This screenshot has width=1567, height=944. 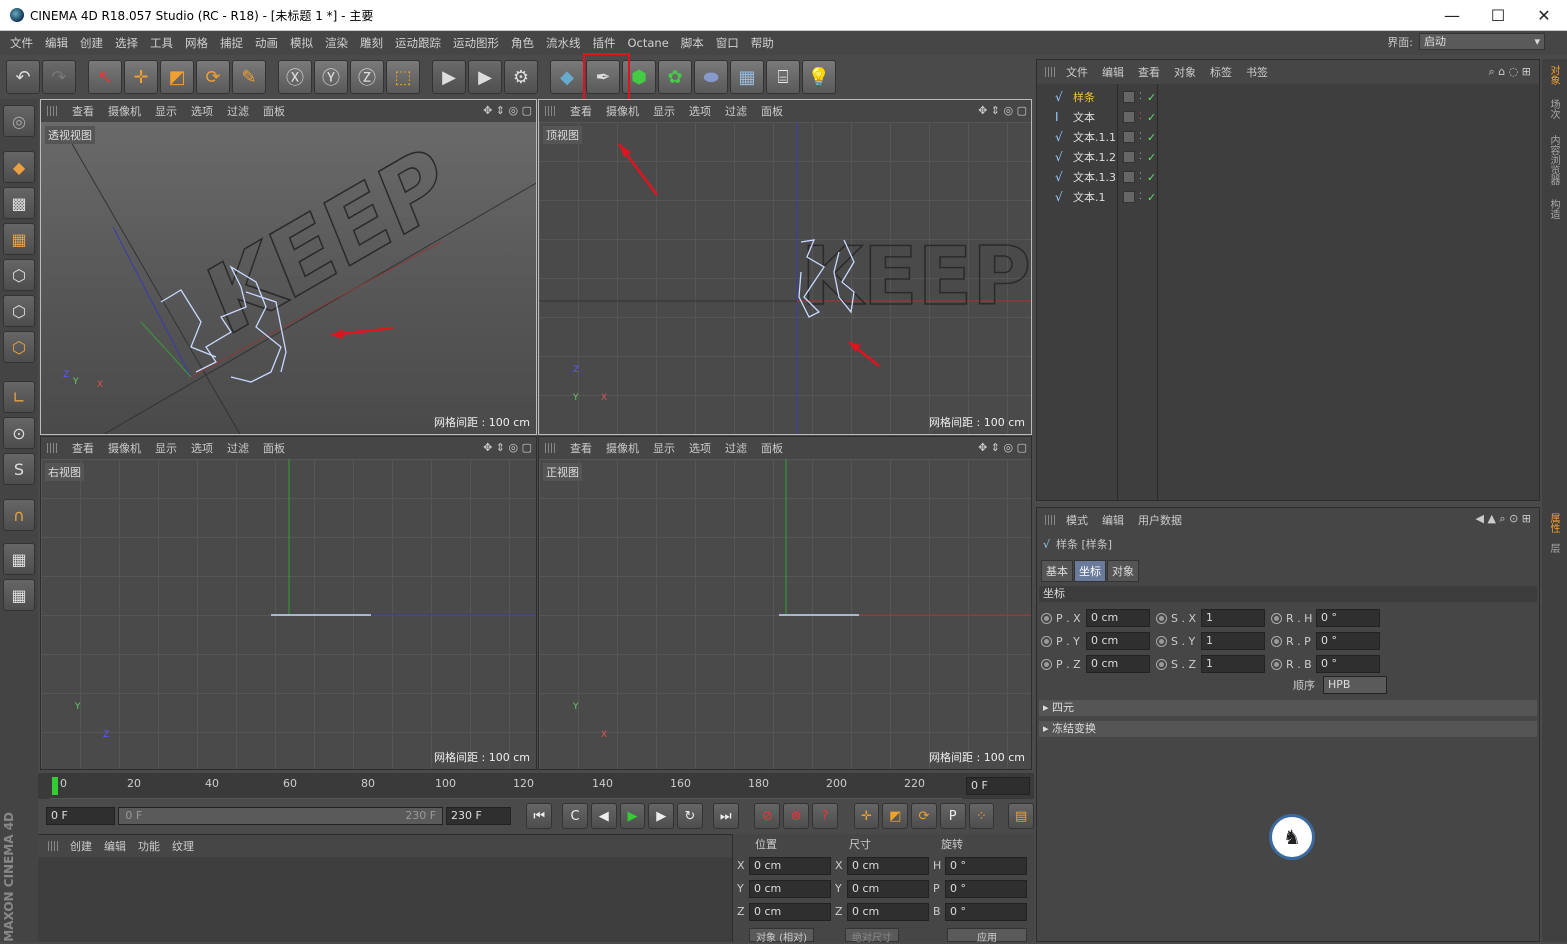 What do you see at coordinates (895, 816) in the screenshot?
I see `key-scale-icon: ◩` at bounding box center [895, 816].